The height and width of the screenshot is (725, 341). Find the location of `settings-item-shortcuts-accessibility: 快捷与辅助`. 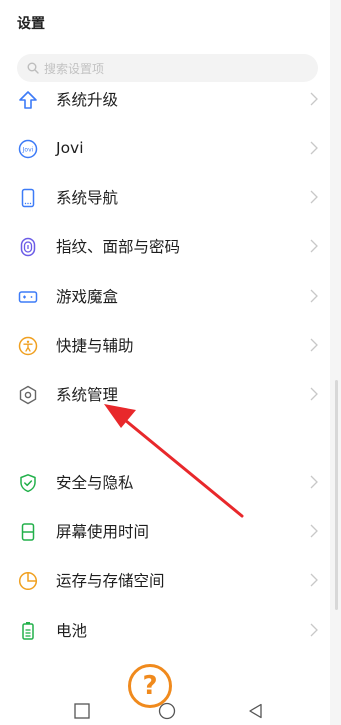

settings-item-shortcuts-accessibility: 快捷与辅助 is located at coordinates (165, 345).